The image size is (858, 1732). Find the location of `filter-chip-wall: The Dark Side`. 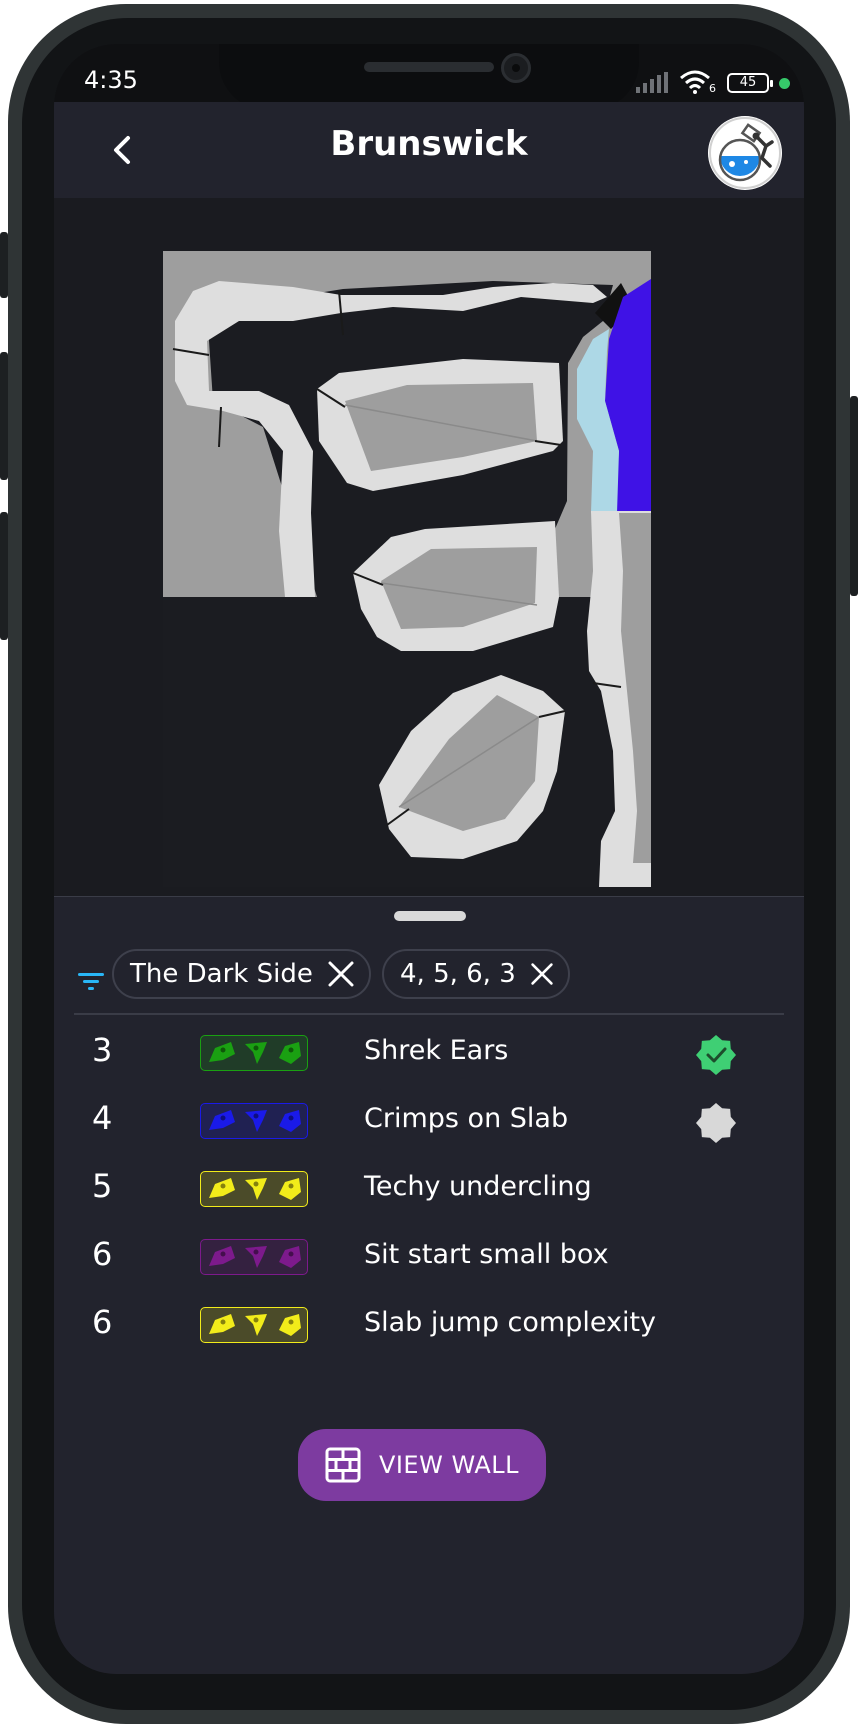

filter-chip-wall: The Dark Side is located at coordinates (241, 974).